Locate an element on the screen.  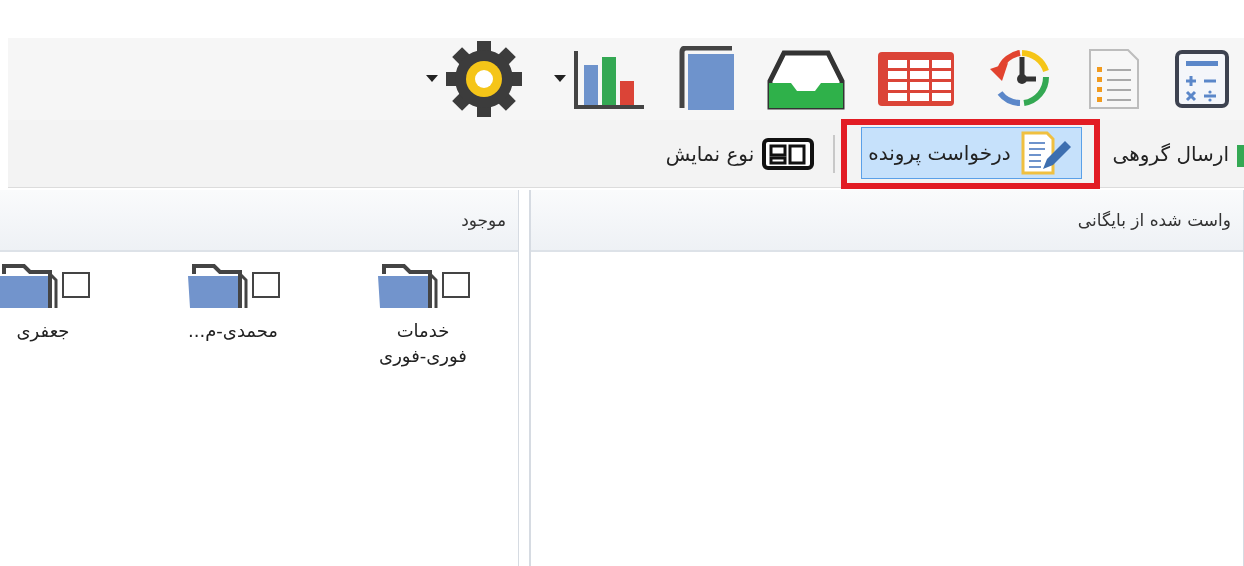
calculator-icon is located at coordinates (1202, 79).